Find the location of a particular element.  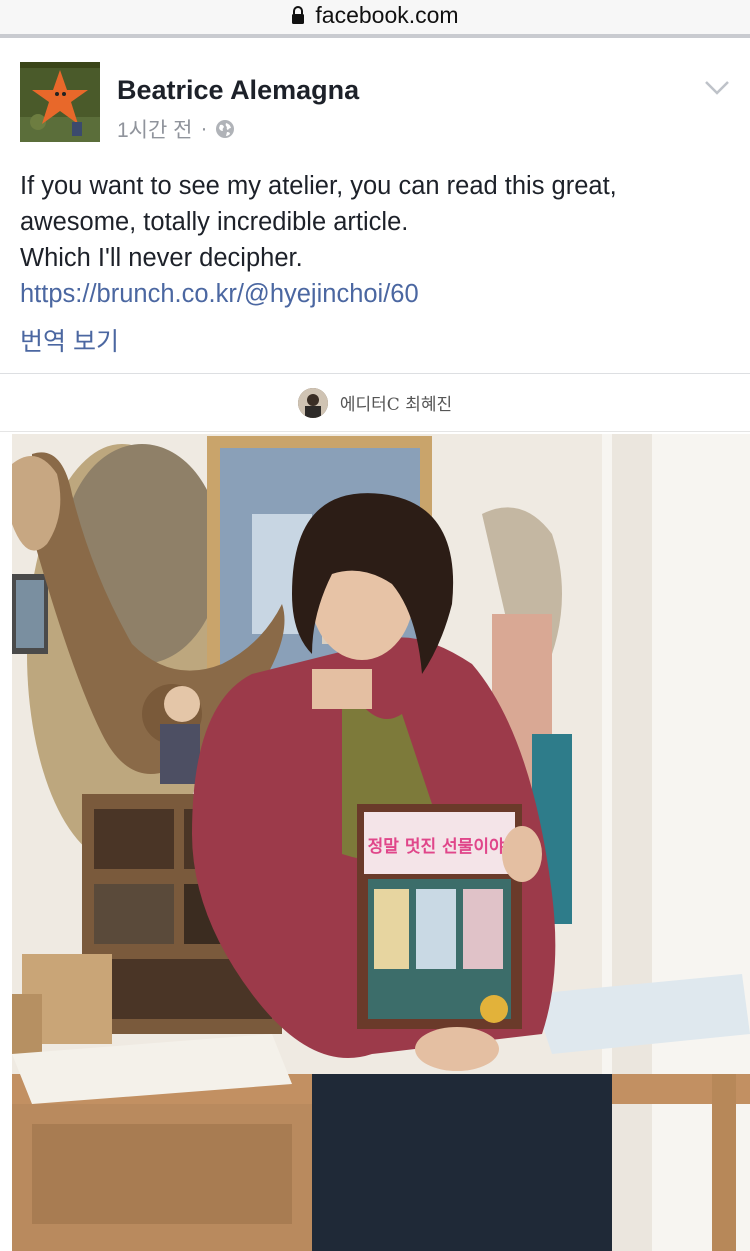

lock-icon is located at coordinates (298, 15).